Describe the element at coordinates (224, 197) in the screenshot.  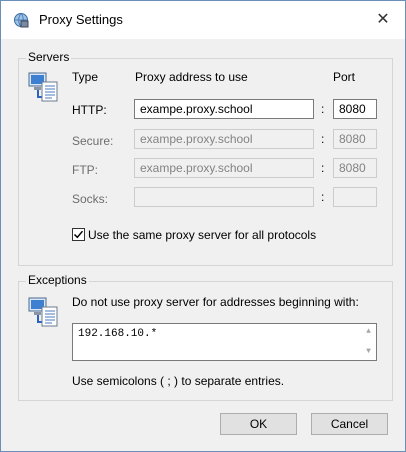
I see `socks-address-field` at that location.